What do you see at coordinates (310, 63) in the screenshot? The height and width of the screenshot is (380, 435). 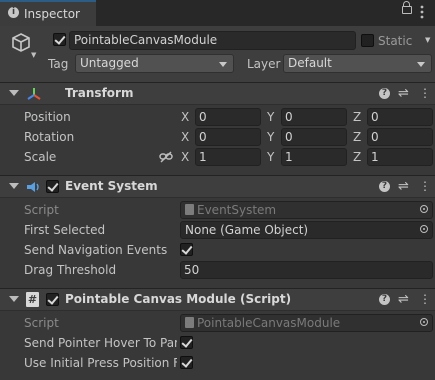 I see `layer-value: Default` at bounding box center [310, 63].